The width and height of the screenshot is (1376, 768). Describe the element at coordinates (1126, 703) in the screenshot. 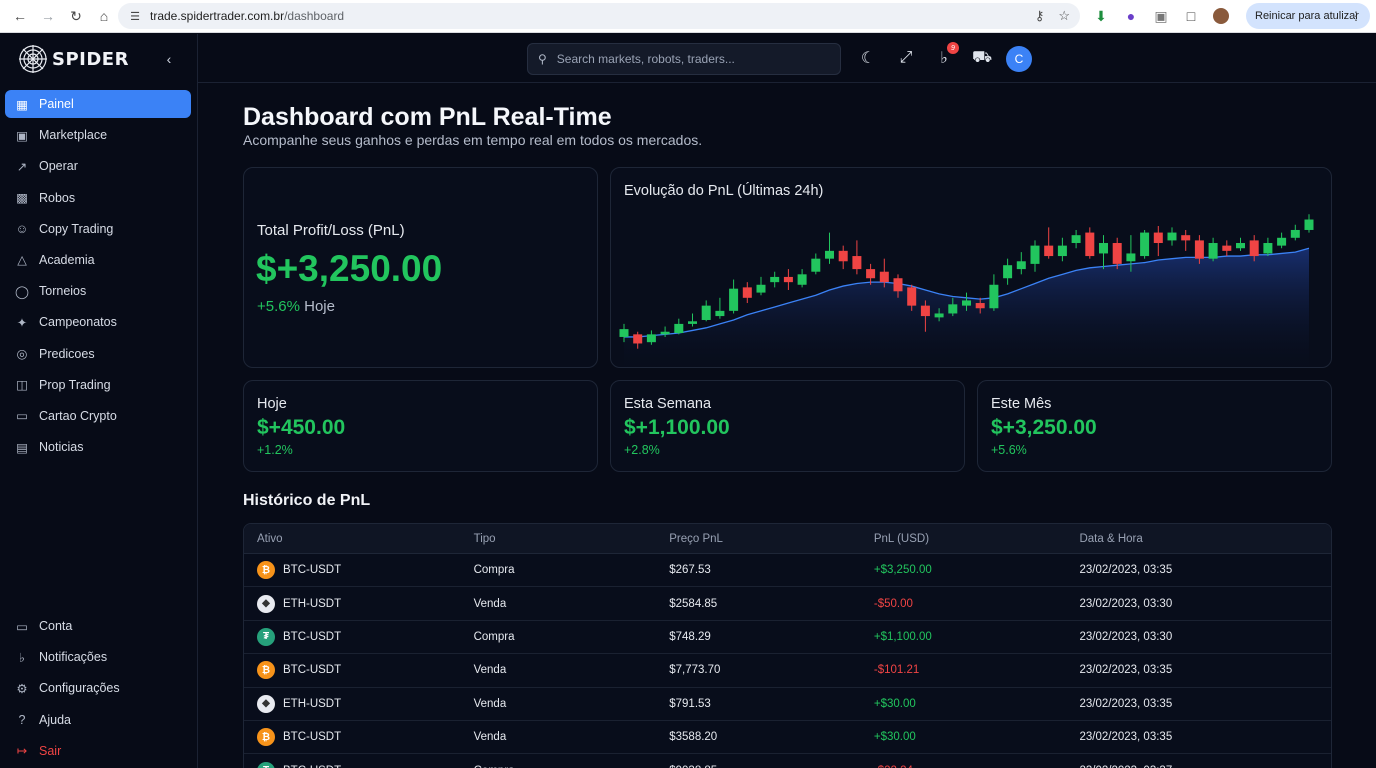

I see `cell-date: 23/02/2023, 03:35` at that location.